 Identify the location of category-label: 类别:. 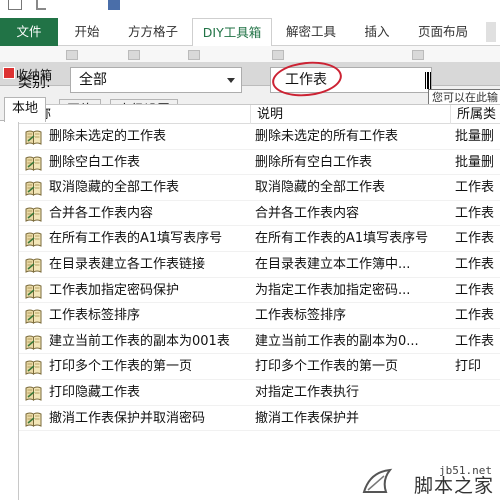
(34, 83).